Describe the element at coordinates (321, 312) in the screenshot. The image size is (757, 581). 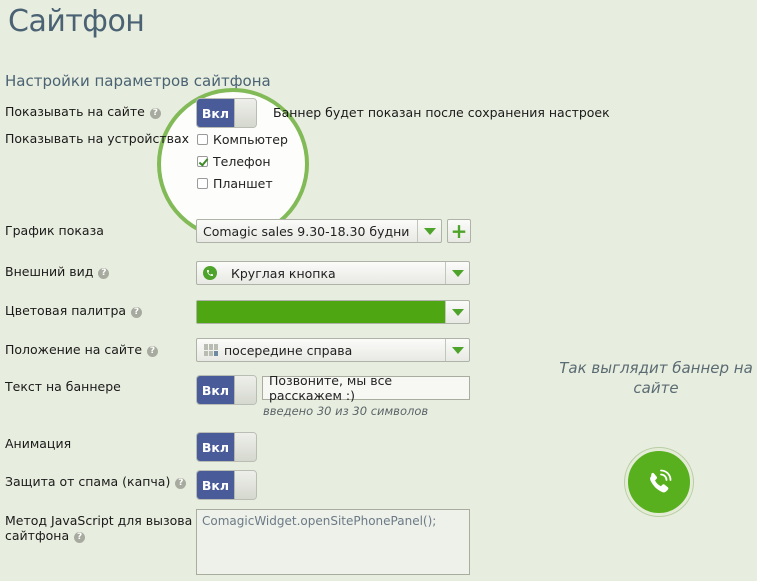
I see `color-swatch` at that location.